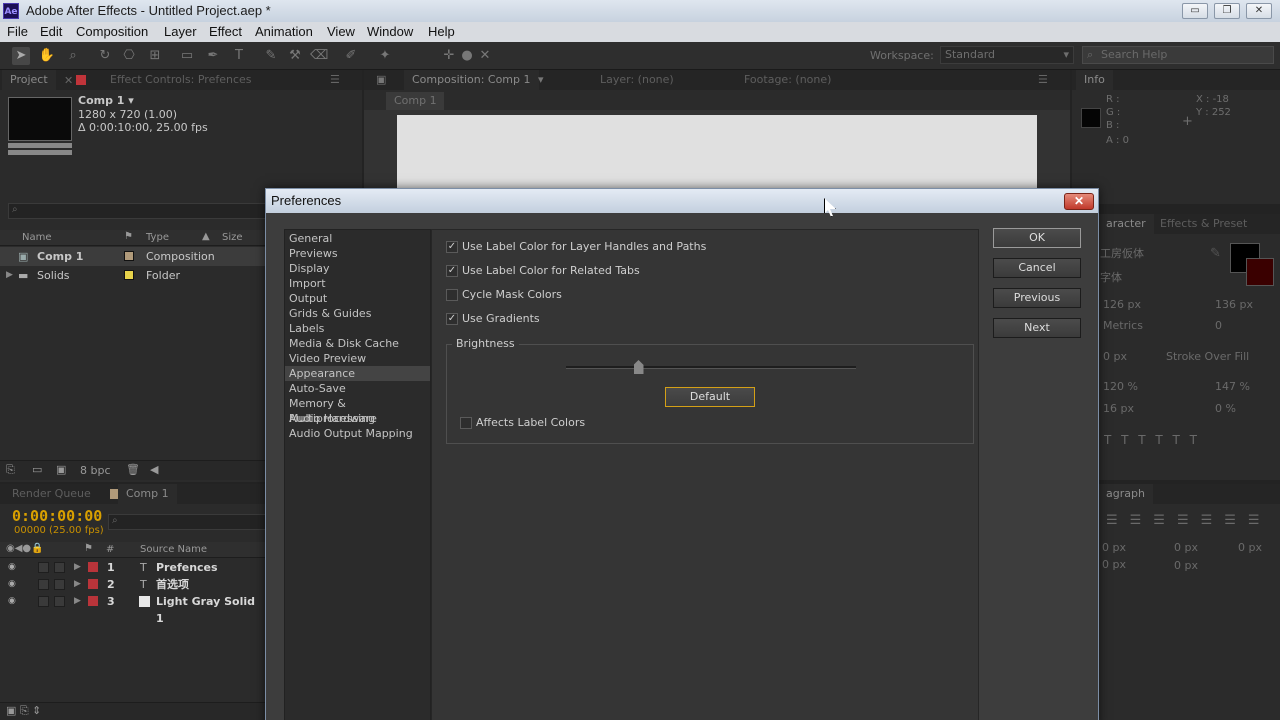  Describe the element at coordinates (415, 101) in the screenshot. I see `comp-subtab: Comp 1` at that location.